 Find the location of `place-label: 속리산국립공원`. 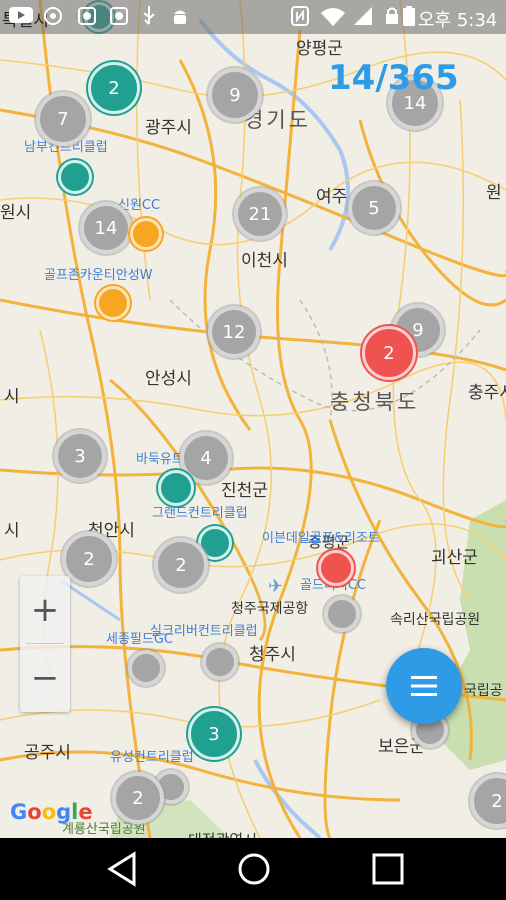

place-label: 속리산국립공원 is located at coordinates (435, 620).